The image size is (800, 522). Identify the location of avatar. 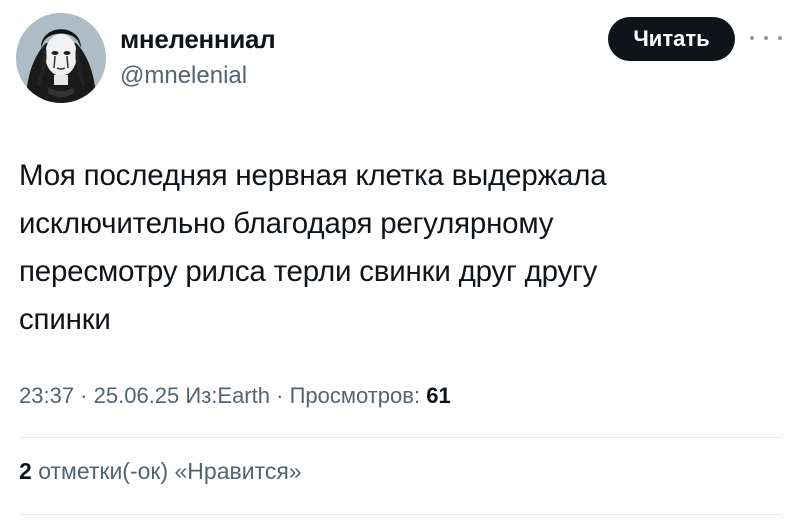
(61, 58).